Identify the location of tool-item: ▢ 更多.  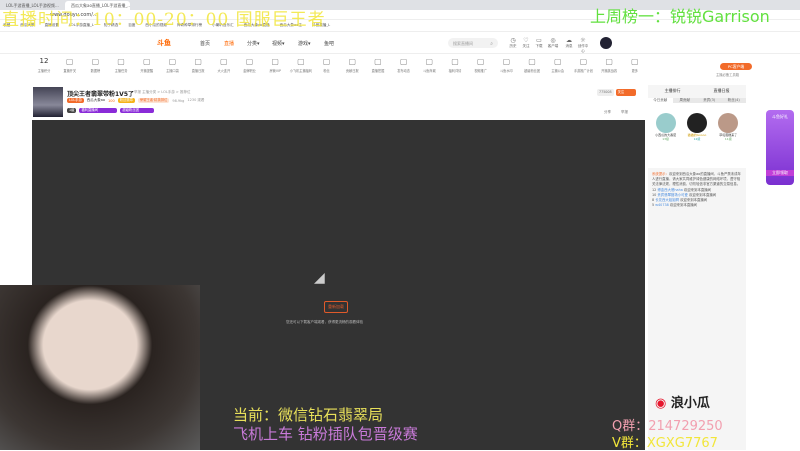
(635, 69).